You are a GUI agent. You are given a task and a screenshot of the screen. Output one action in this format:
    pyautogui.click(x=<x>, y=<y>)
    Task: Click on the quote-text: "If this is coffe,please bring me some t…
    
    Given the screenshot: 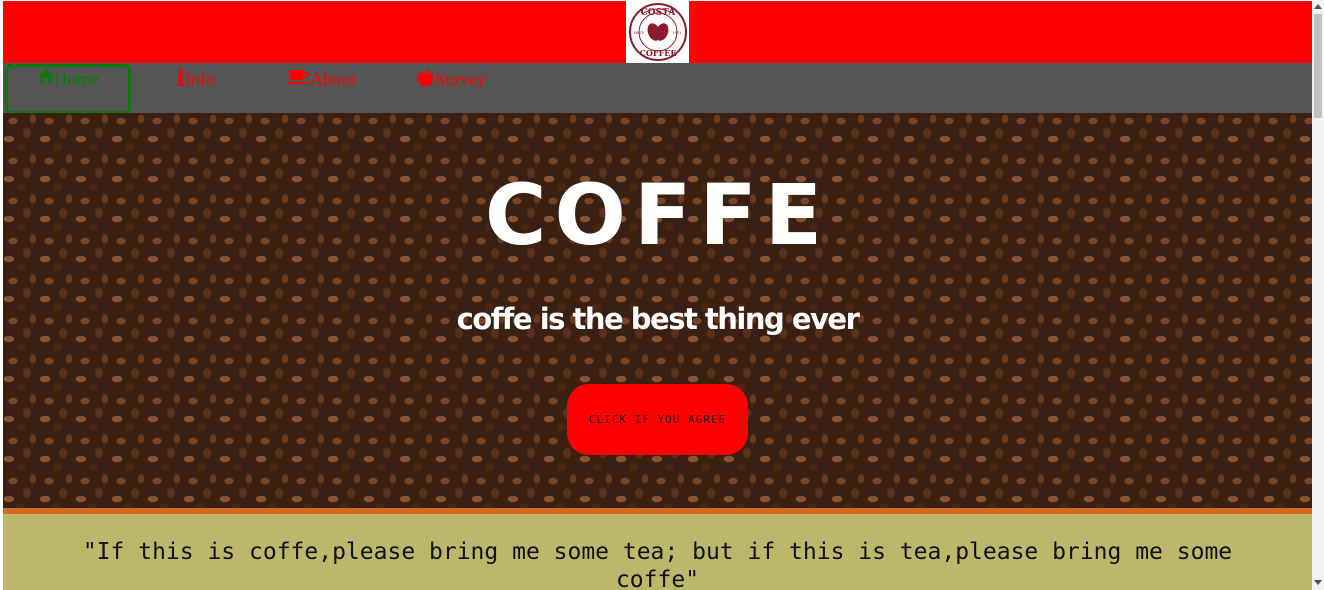 What is the action you would take?
    pyautogui.click(x=657, y=564)
    